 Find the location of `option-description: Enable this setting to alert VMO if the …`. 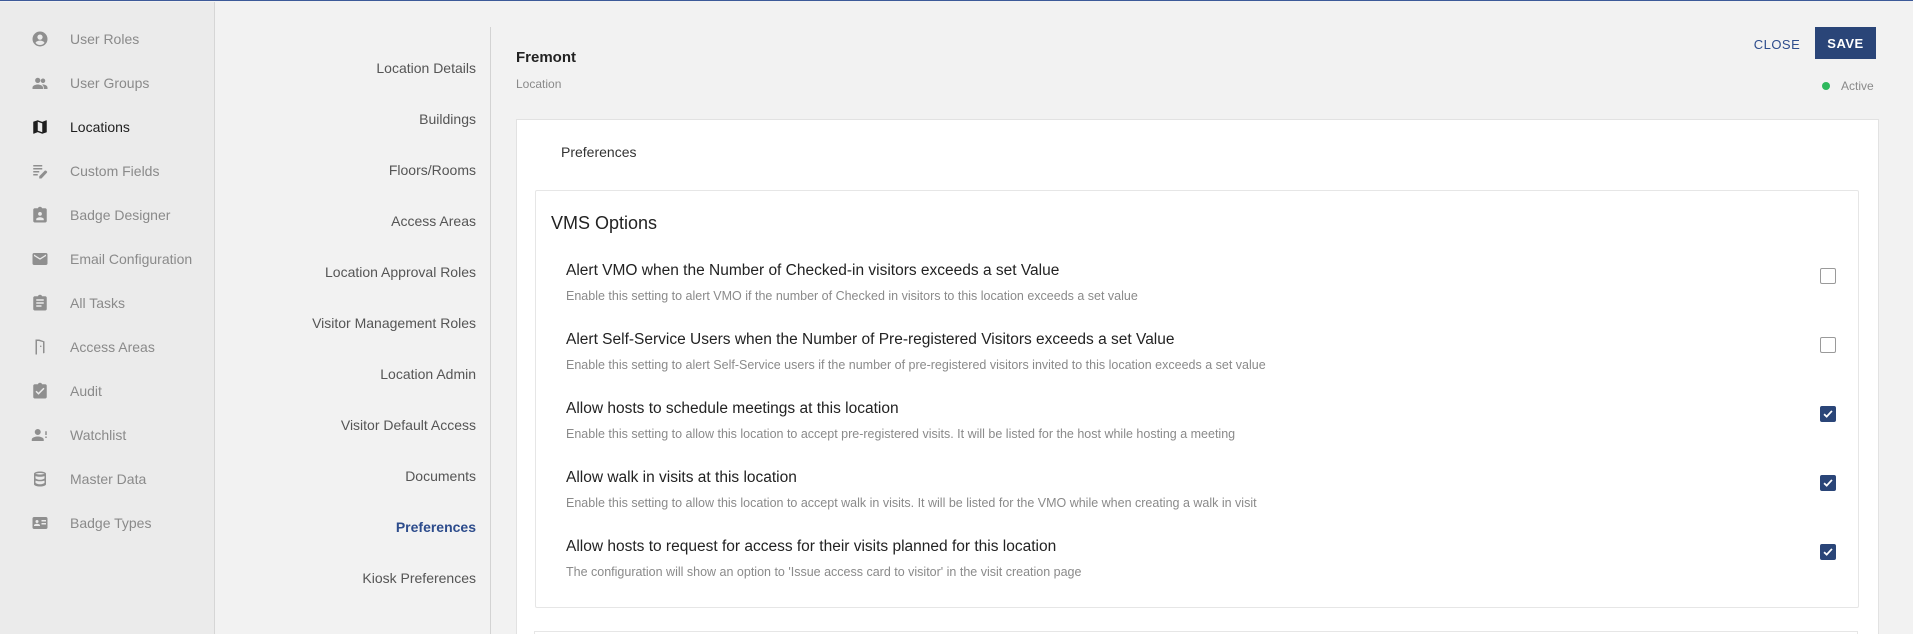

option-description: Enable this setting to alert VMO if the … is located at coordinates (852, 296).